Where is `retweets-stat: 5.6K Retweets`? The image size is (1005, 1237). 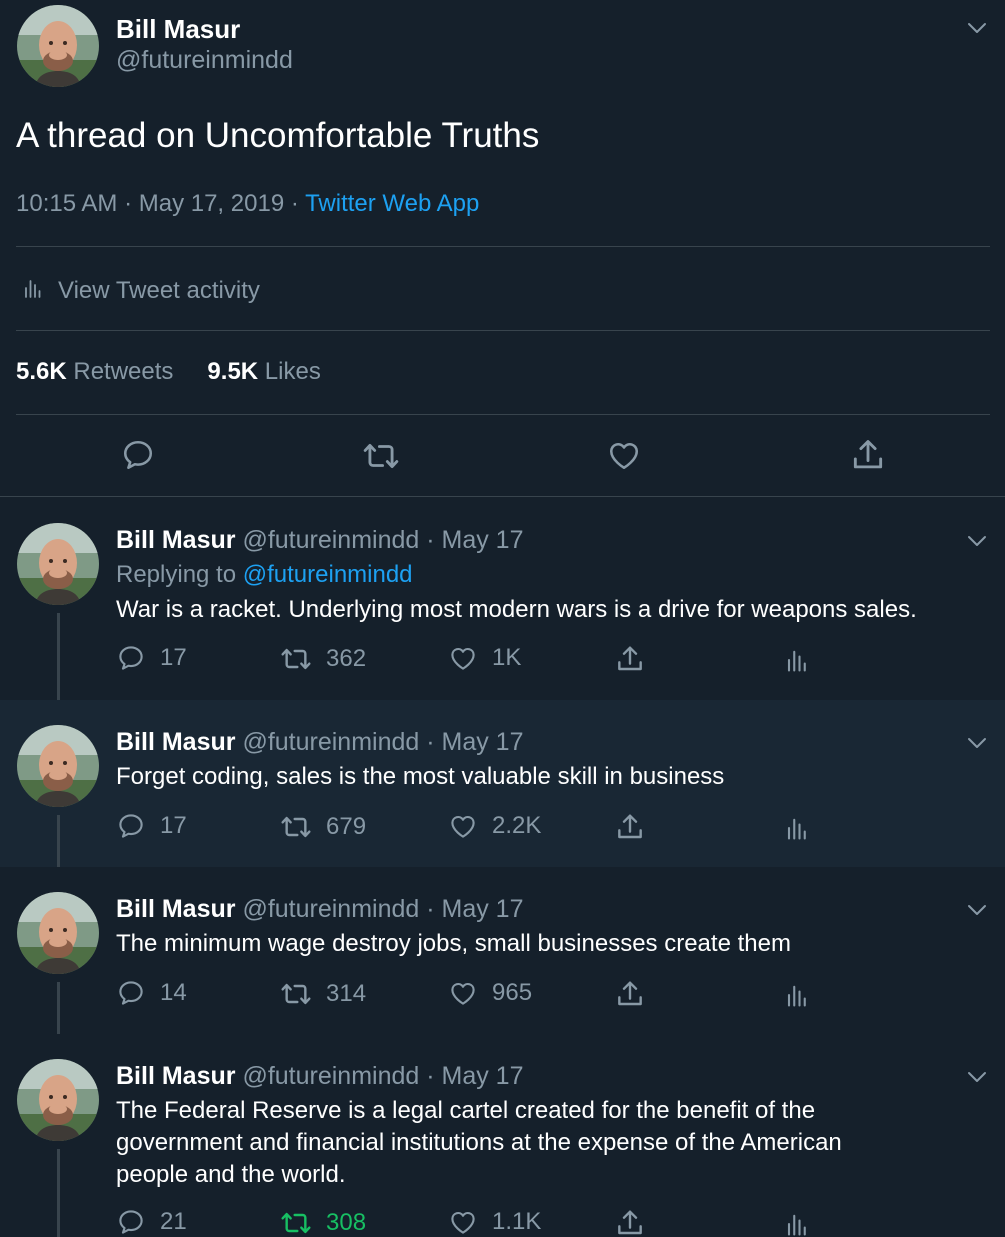 retweets-stat: 5.6K Retweets is located at coordinates (94, 372).